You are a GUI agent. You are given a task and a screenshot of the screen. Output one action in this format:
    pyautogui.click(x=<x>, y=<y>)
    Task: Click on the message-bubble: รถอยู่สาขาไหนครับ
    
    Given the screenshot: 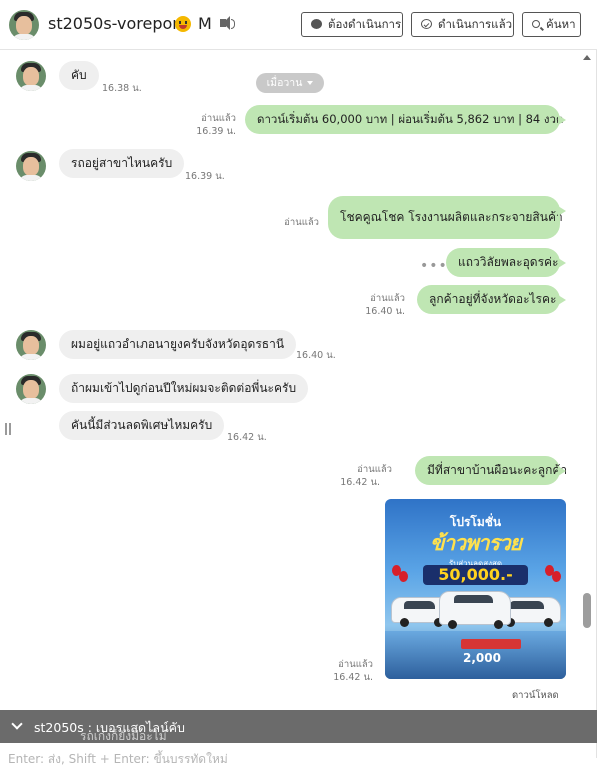 What is the action you would take?
    pyautogui.click(x=122, y=163)
    